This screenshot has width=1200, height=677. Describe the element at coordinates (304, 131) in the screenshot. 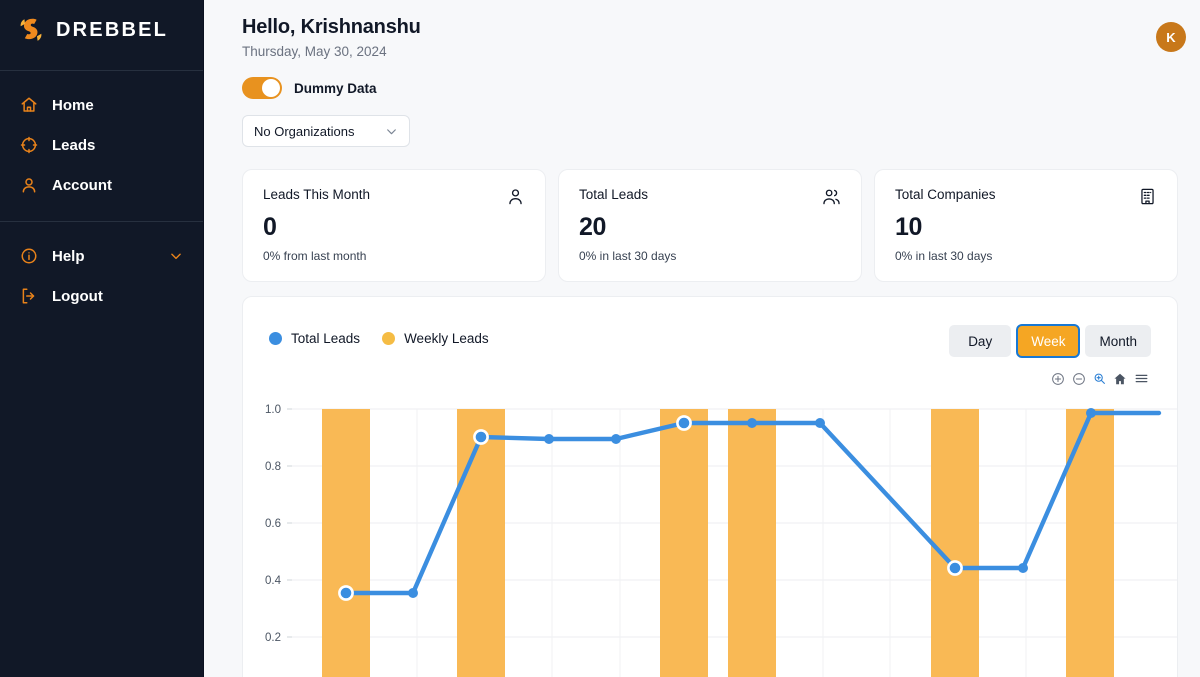

I see `organization-select-value: No Organizations` at that location.